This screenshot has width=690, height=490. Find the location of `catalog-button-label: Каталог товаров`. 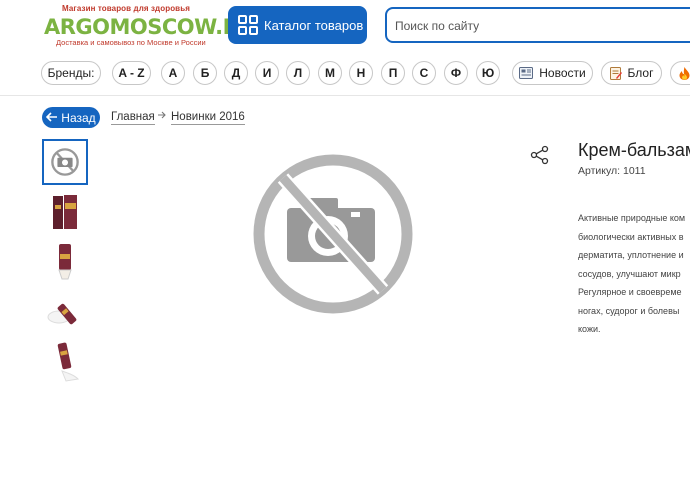

catalog-button-label: Каталог товаров is located at coordinates (314, 25).